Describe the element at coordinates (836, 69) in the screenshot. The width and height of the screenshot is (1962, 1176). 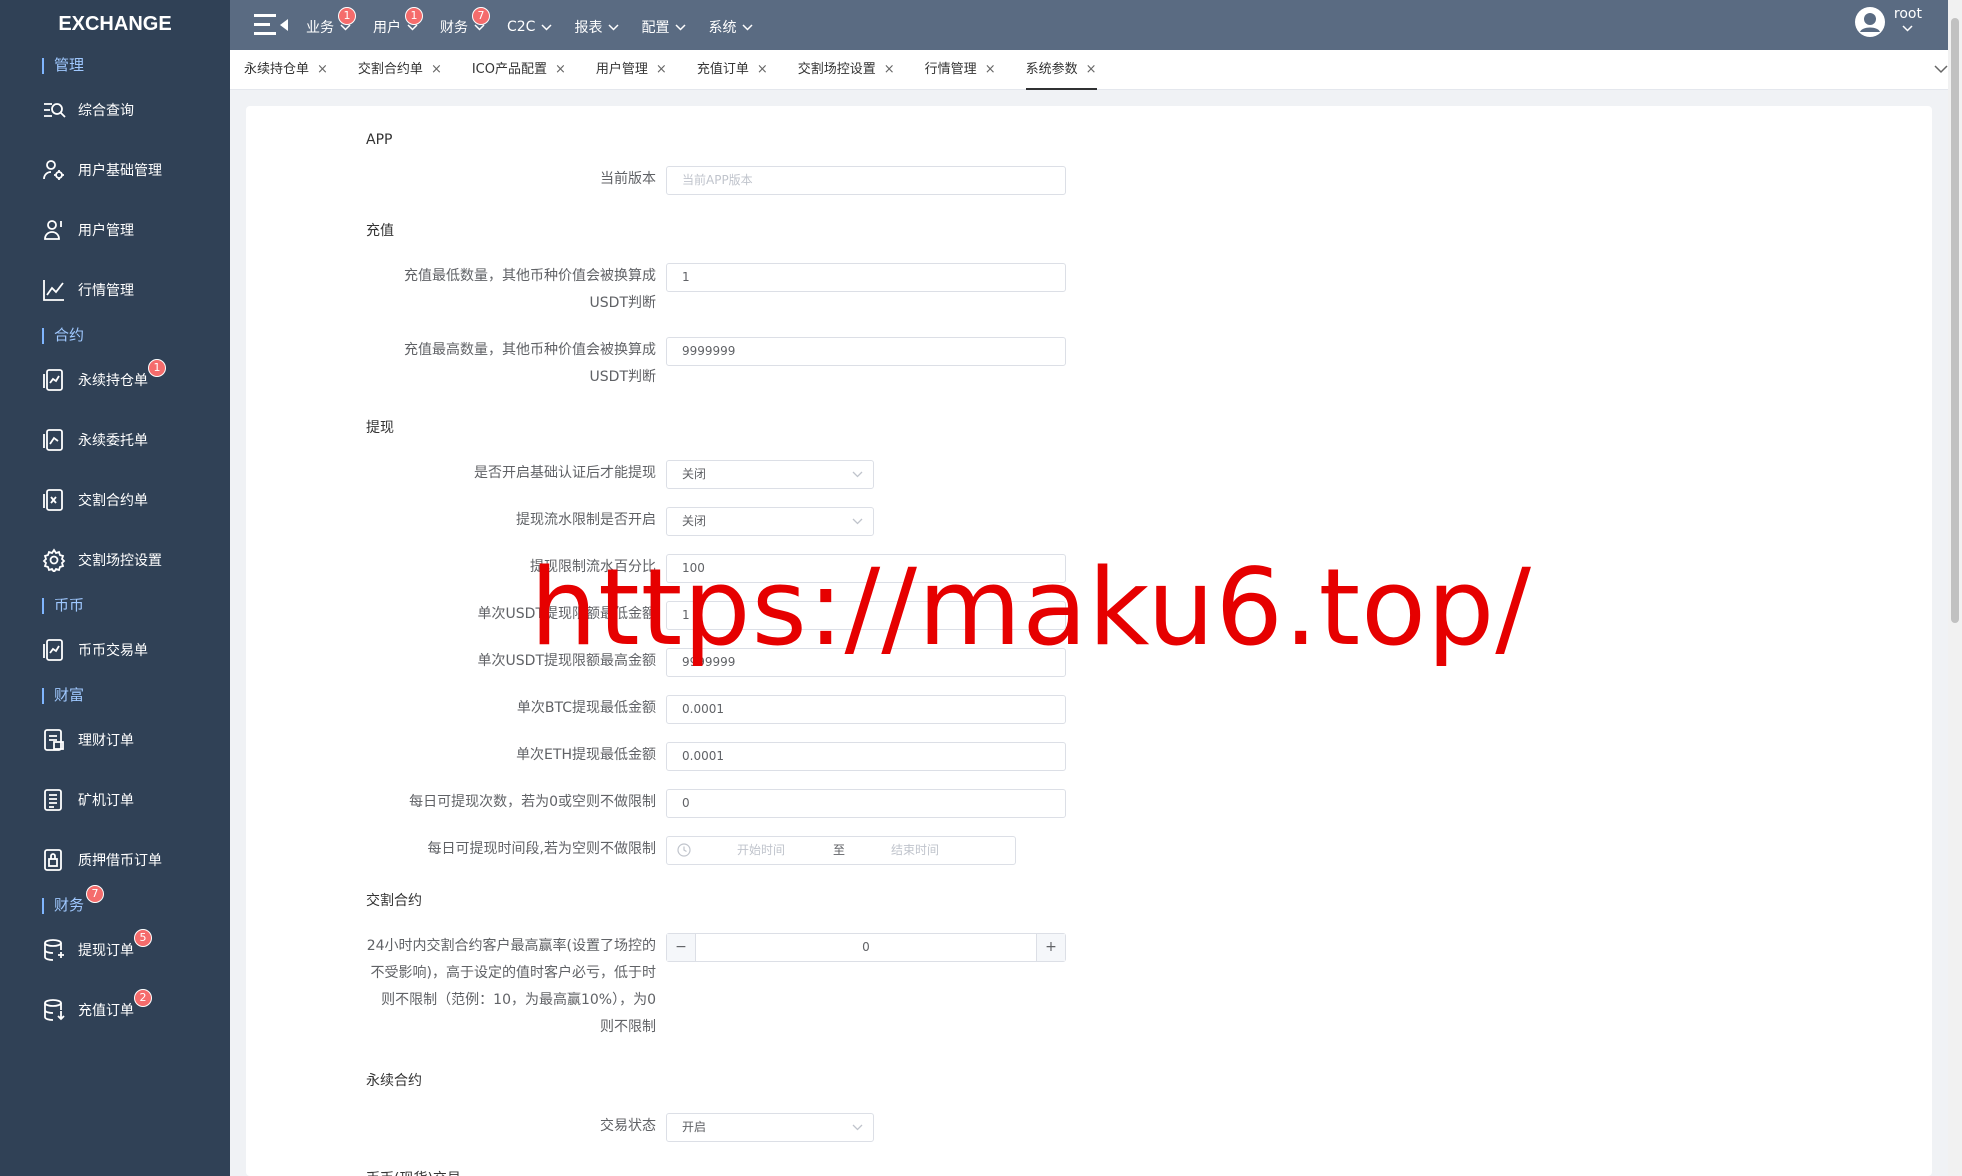
I see `tab-label: 交割场控设置` at that location.